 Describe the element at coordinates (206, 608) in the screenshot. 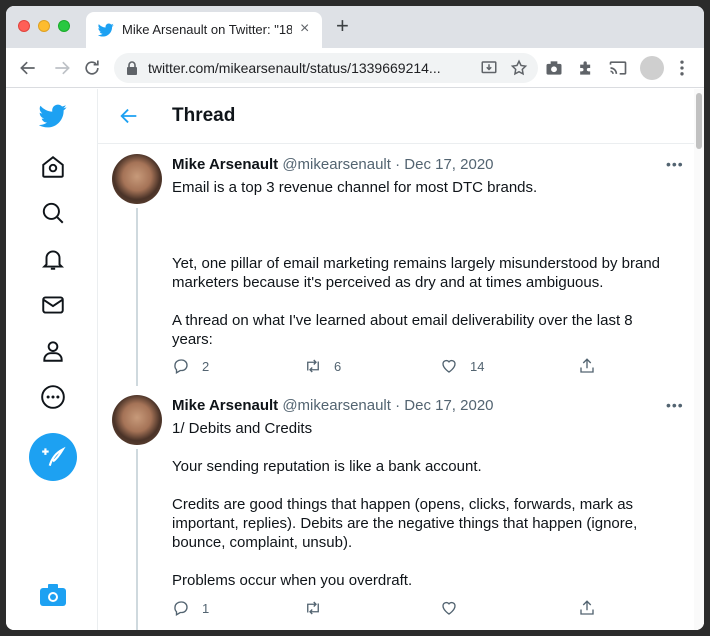

I see `reply-count: 1` at that location.